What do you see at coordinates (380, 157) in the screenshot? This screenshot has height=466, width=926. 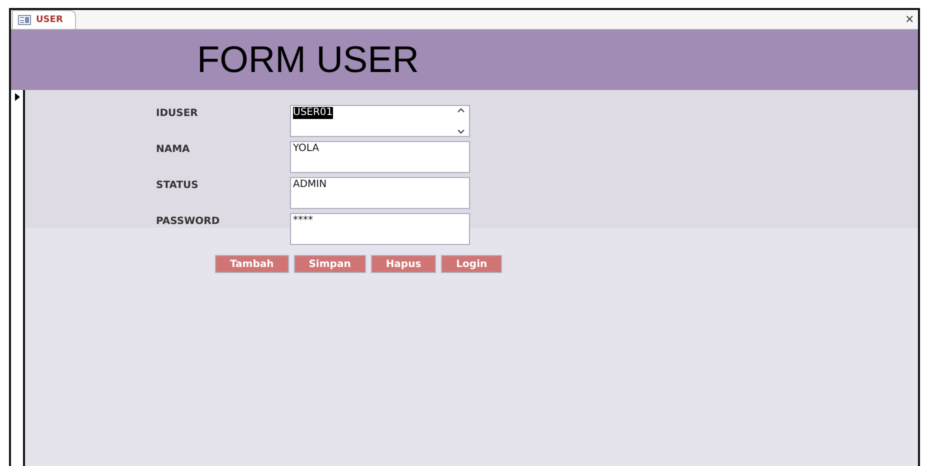 I see `input-field: YOLA` at bounding box center [380, 157].